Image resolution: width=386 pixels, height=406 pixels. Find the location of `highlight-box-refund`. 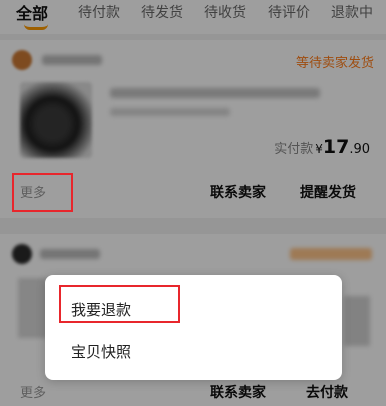

highlight-box-refund is located at coordinates (119, 304).